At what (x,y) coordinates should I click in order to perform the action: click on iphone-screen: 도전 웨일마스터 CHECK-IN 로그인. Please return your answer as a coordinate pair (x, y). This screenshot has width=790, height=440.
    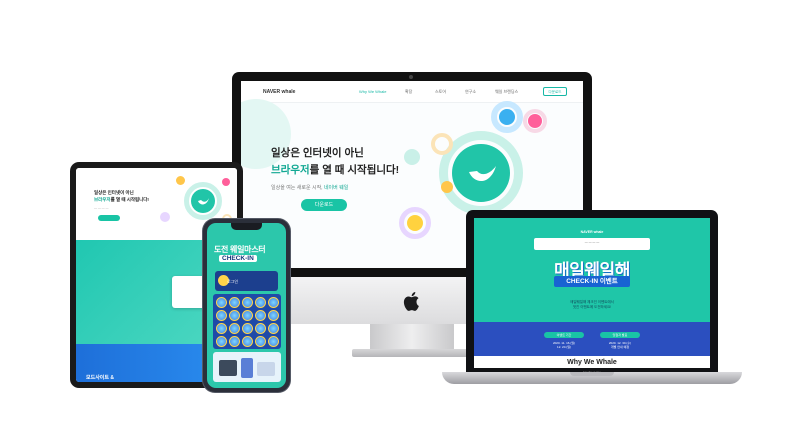
    Looking at the image, I should click on (246, 305).